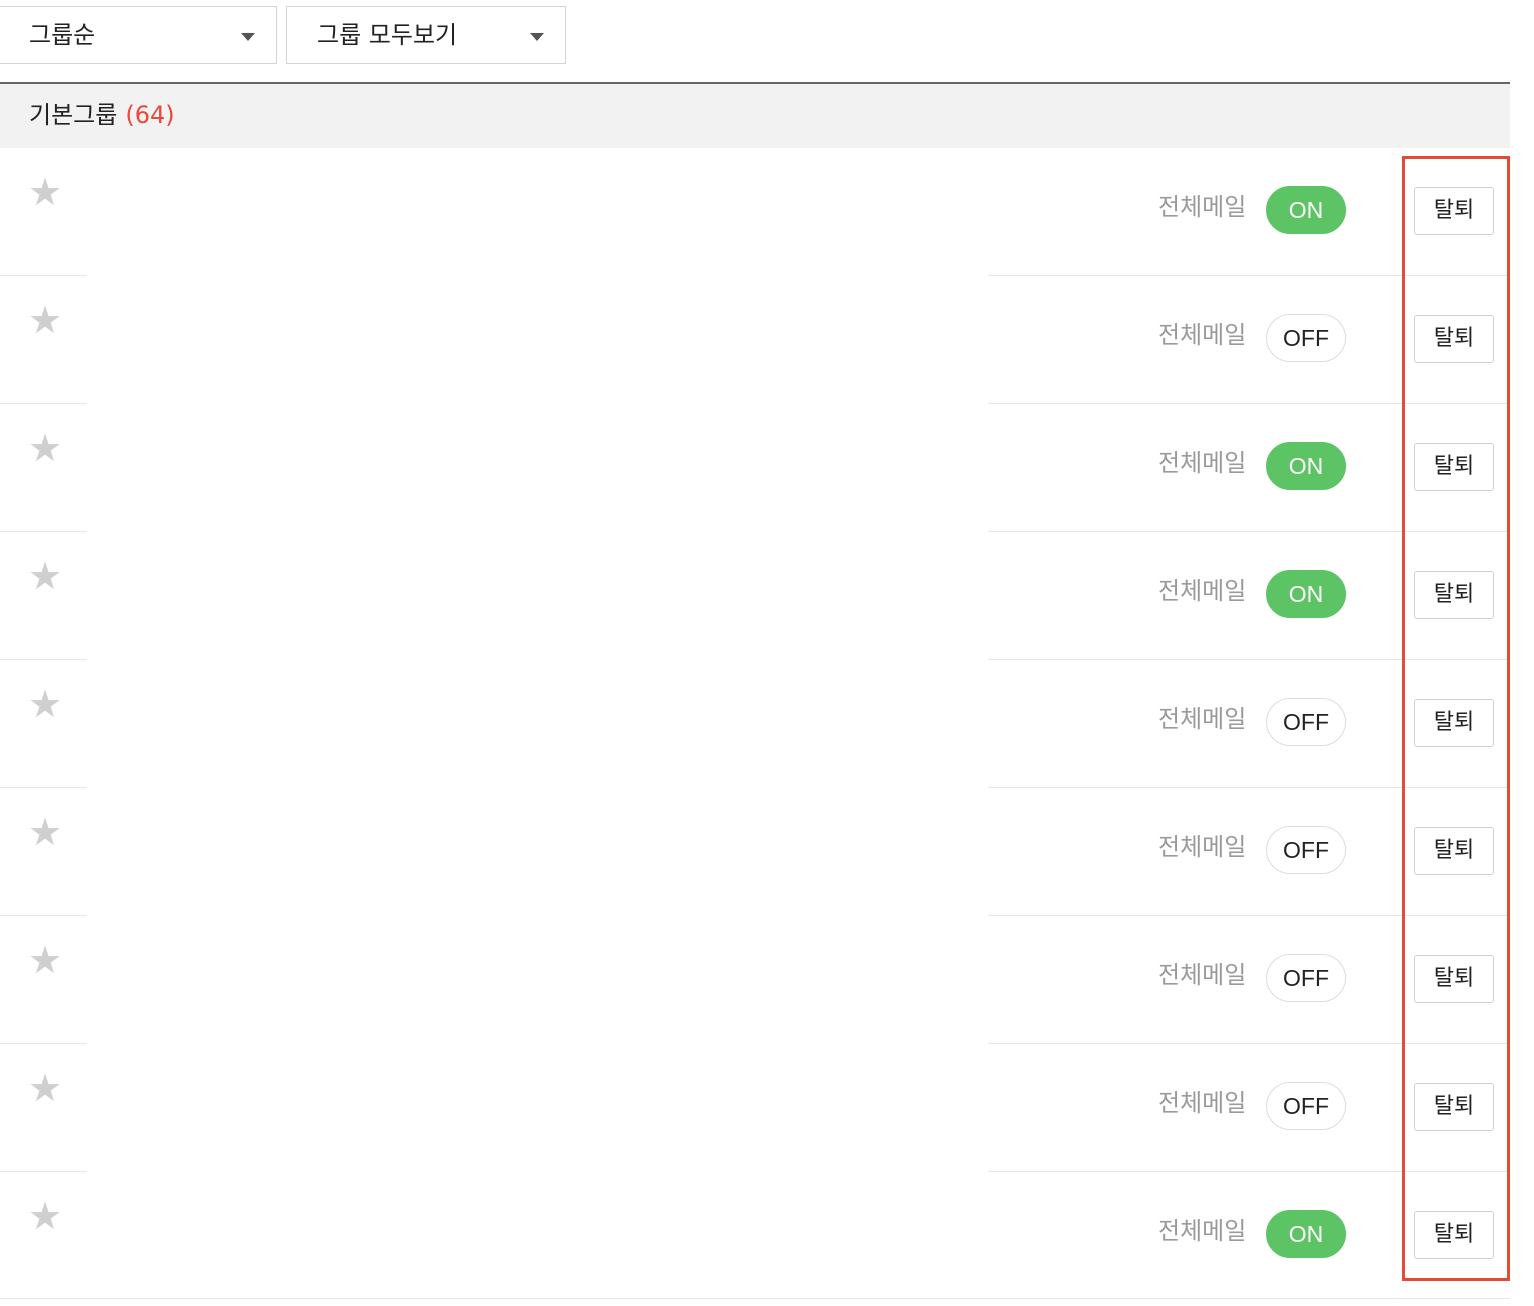  I want to click on group-title: 기본그룹 (64), so click(102, 115).